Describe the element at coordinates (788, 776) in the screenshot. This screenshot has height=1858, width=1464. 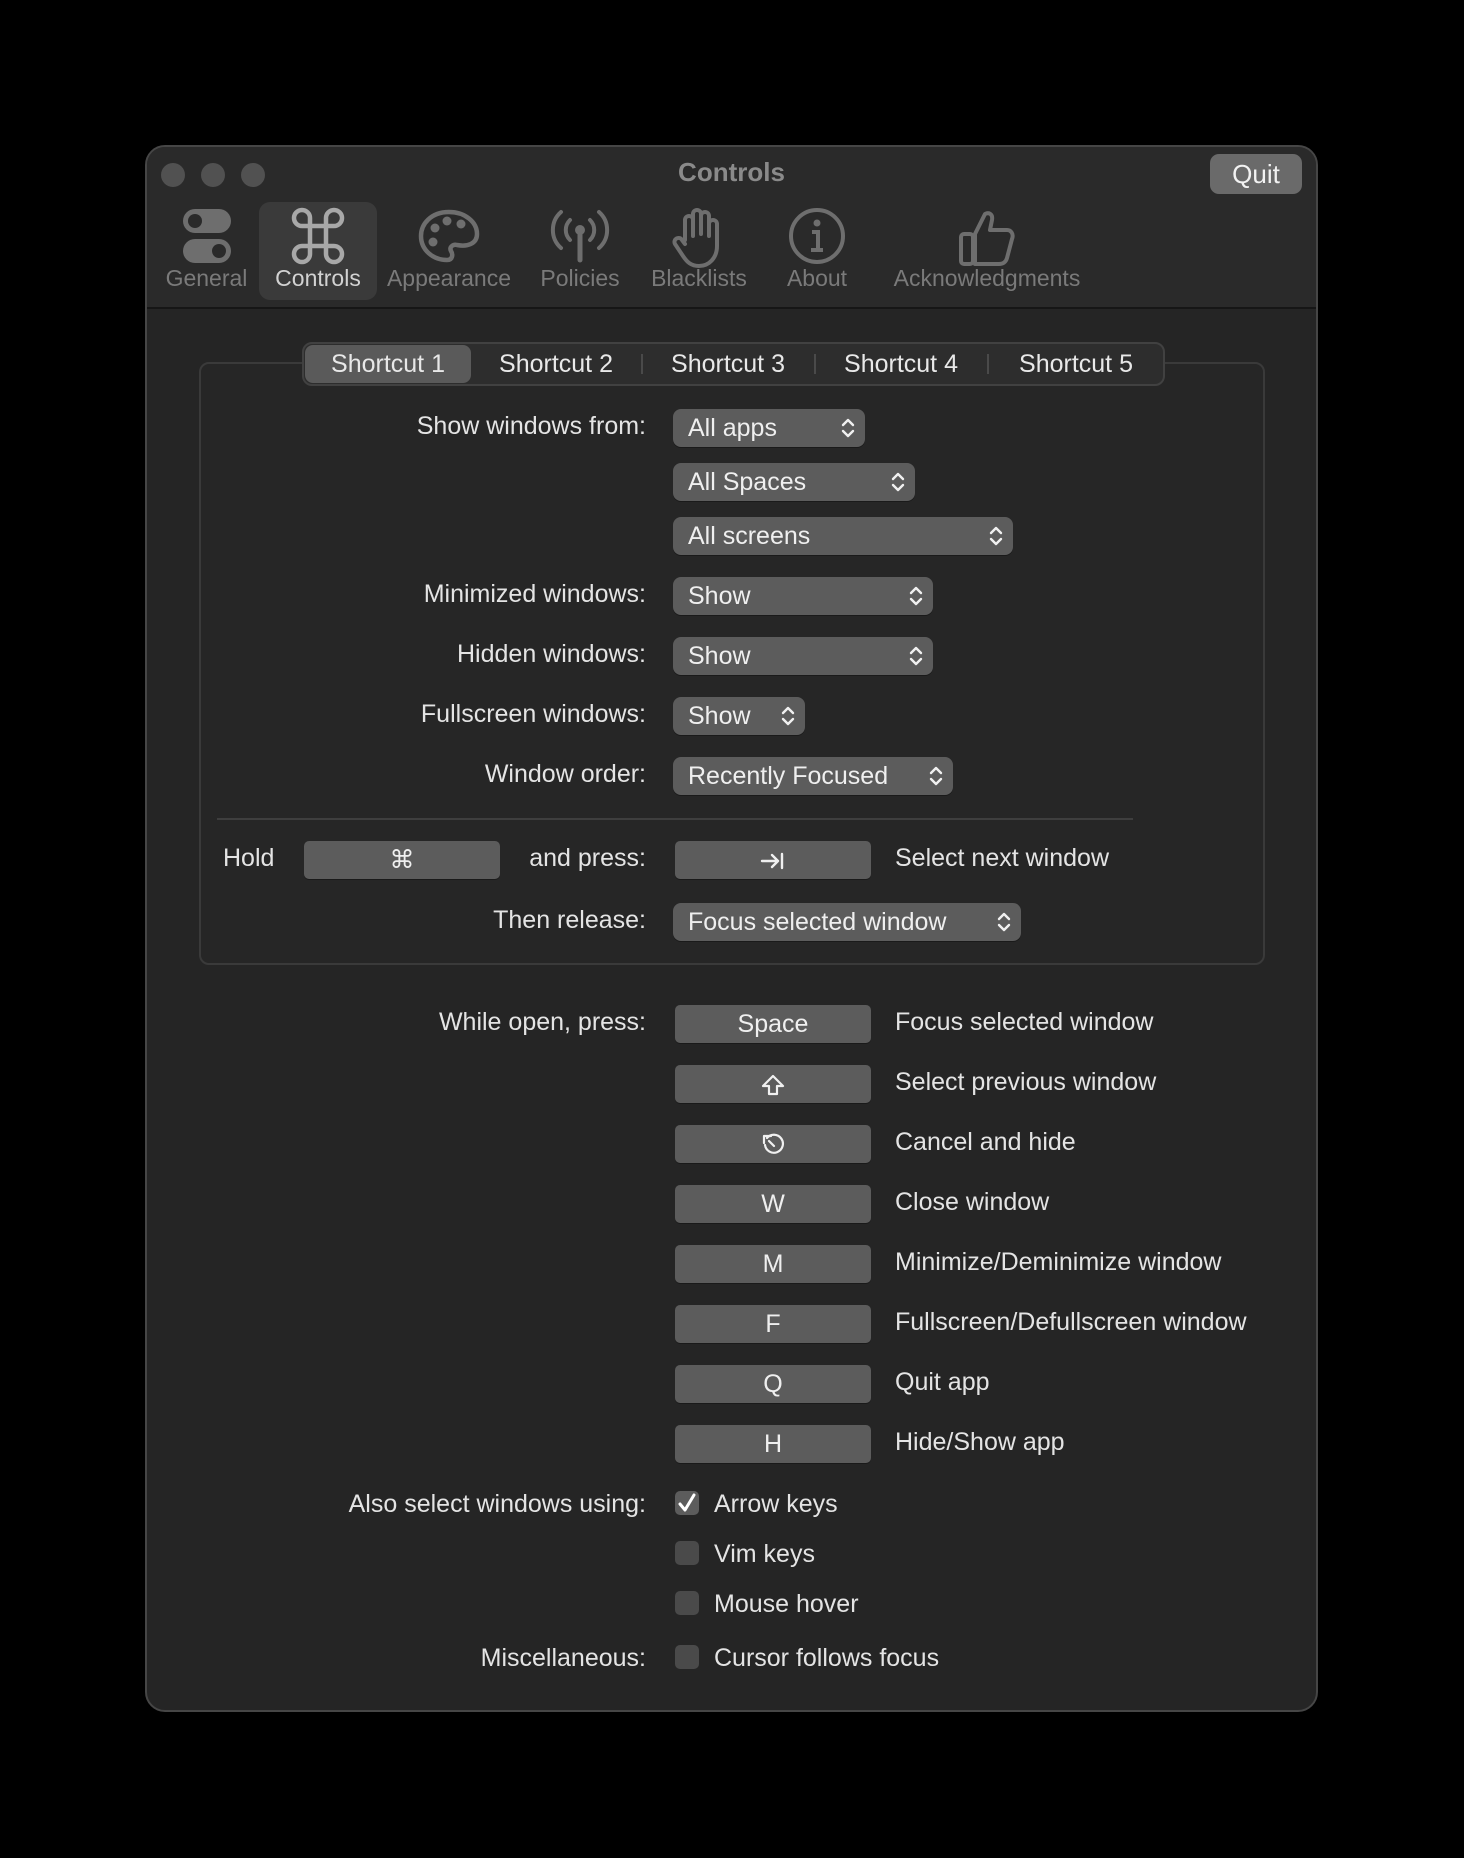
I see `window-order-value: Recently Focused` at that location.